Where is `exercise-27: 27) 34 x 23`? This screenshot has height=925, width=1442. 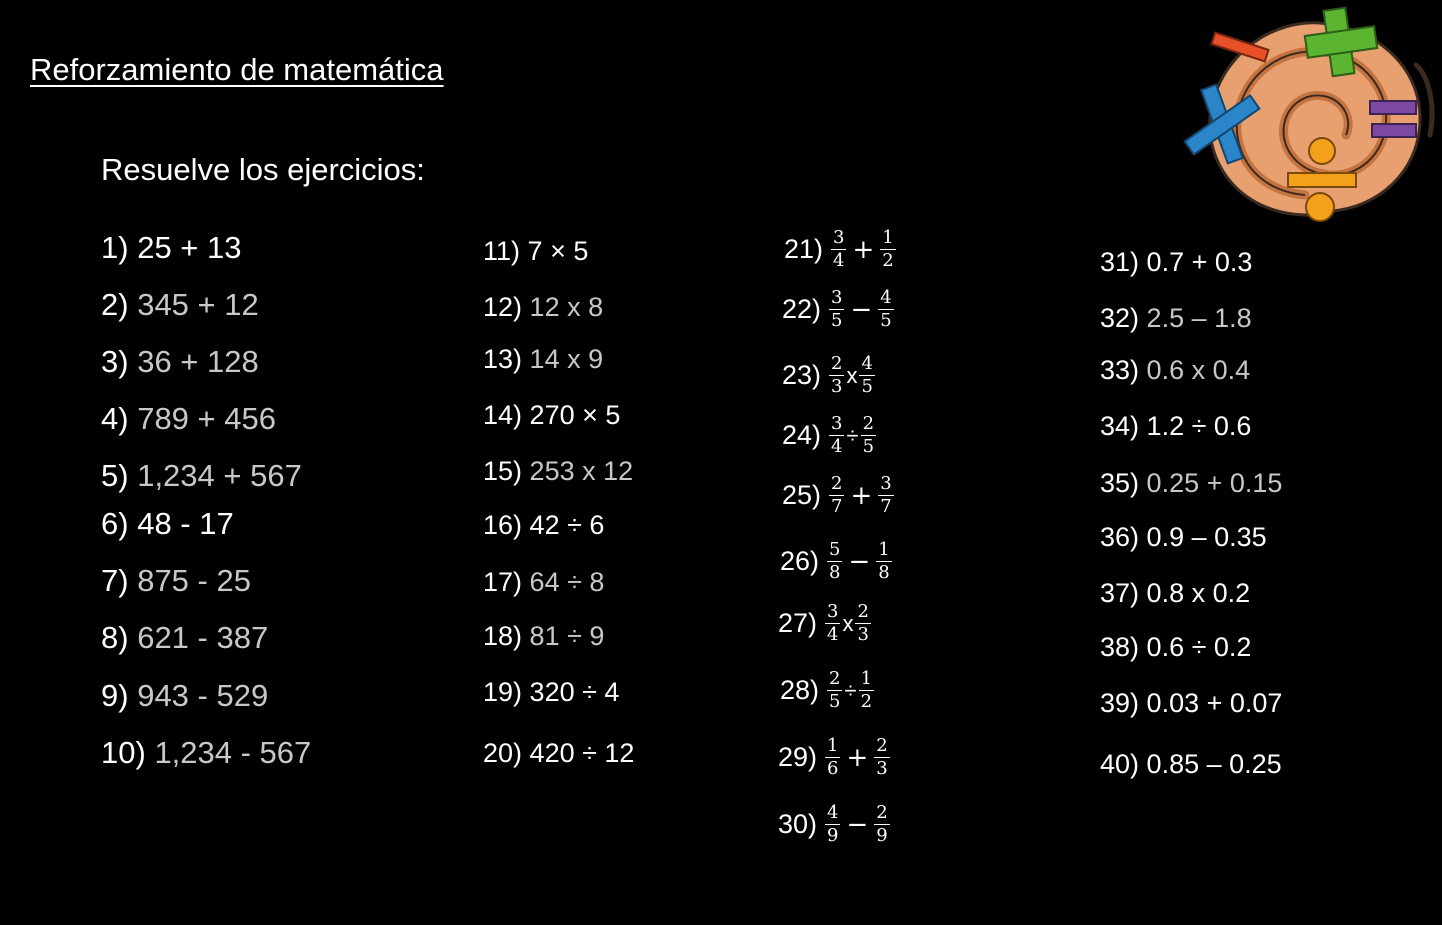 exercise-27: 27) 34 x 23 is located at coordinates (824, 623).